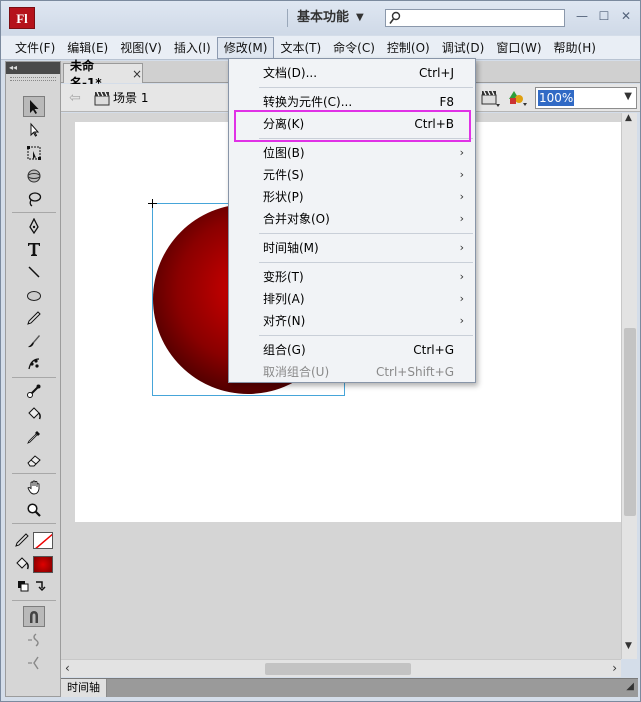  What do you see at coordinates (300, 48) in the screenshot?
I see `menu-text: 文本(T)` at bounding box center [300, 48].